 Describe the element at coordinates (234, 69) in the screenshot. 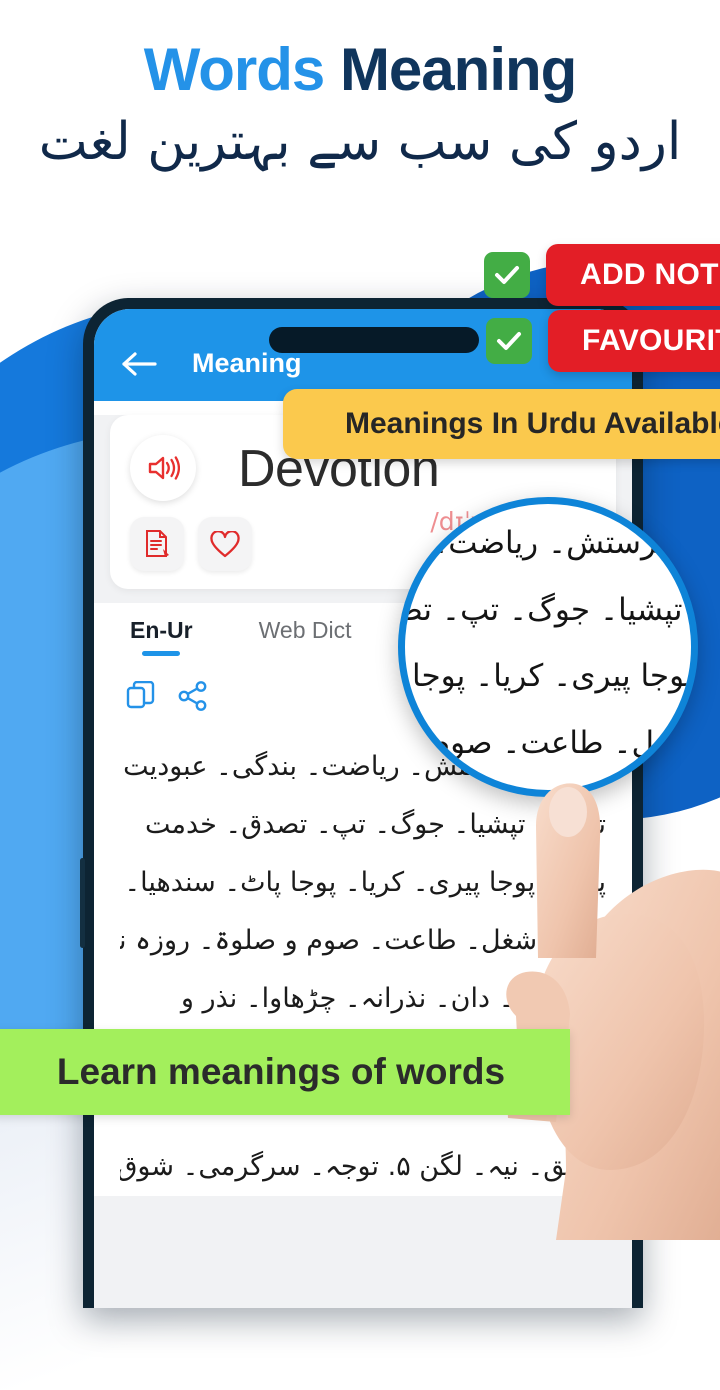

I see `title-word-words: Words` at that location.